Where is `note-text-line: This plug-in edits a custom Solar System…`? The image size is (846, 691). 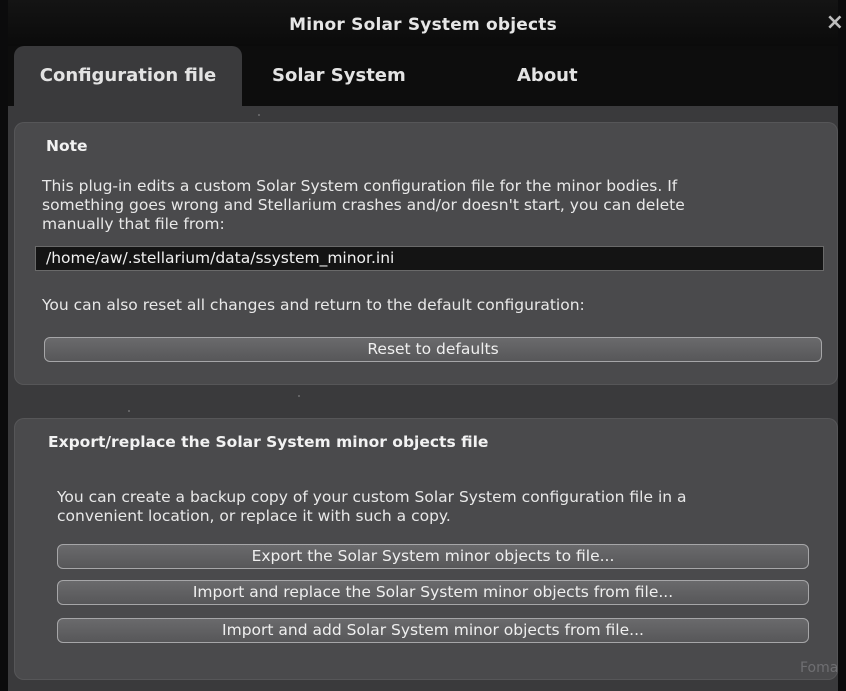
note-text-line: This plug-in edits a custom Solar System… is located at coordinates (360, 186).